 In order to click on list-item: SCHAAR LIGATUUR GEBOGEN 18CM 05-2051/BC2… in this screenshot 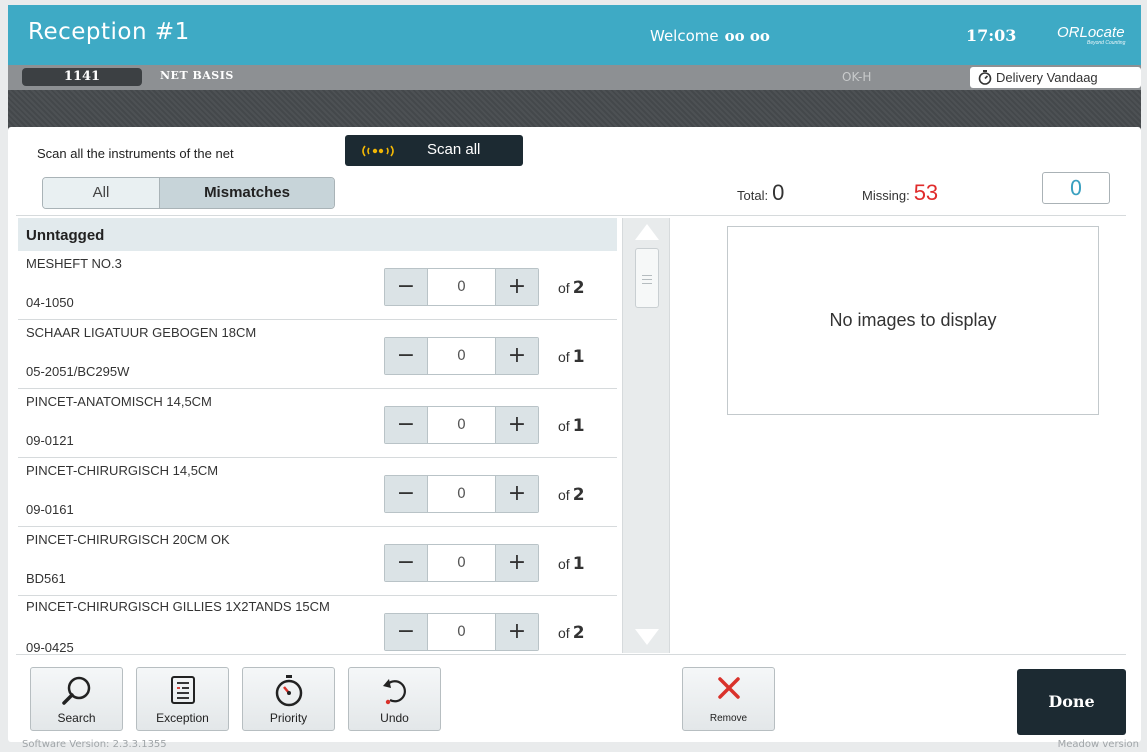, I will do `click(317, 354)`.